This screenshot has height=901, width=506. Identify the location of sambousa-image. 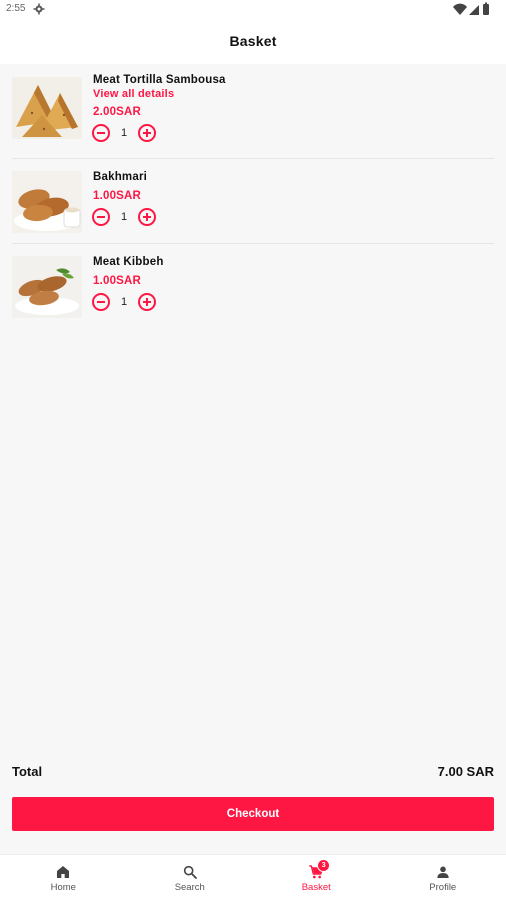
(47, 108).